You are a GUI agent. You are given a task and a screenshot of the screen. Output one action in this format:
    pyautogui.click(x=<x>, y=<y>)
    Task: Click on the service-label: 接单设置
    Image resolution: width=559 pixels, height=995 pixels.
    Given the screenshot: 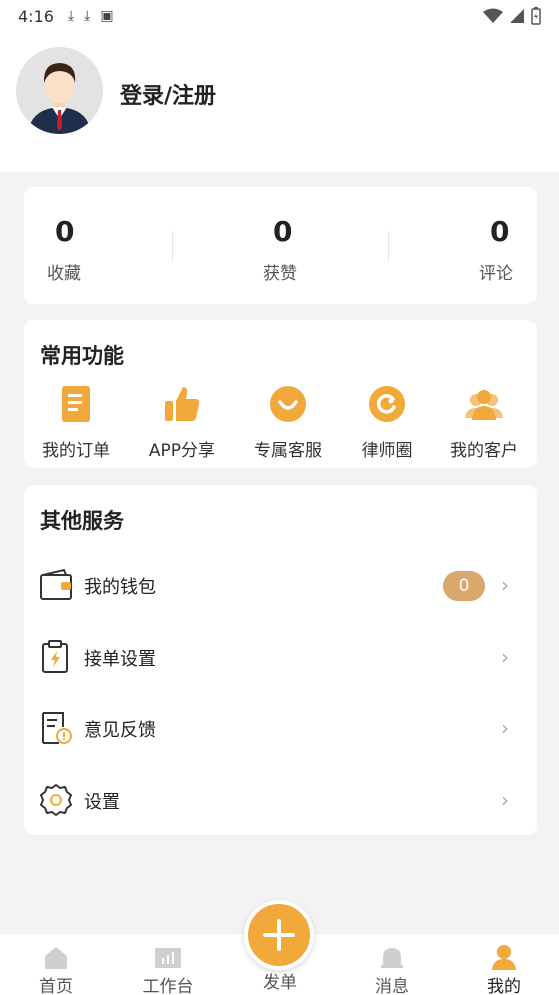 What is the action you would take?
    pyautogui.click(x=120, y=659)
    